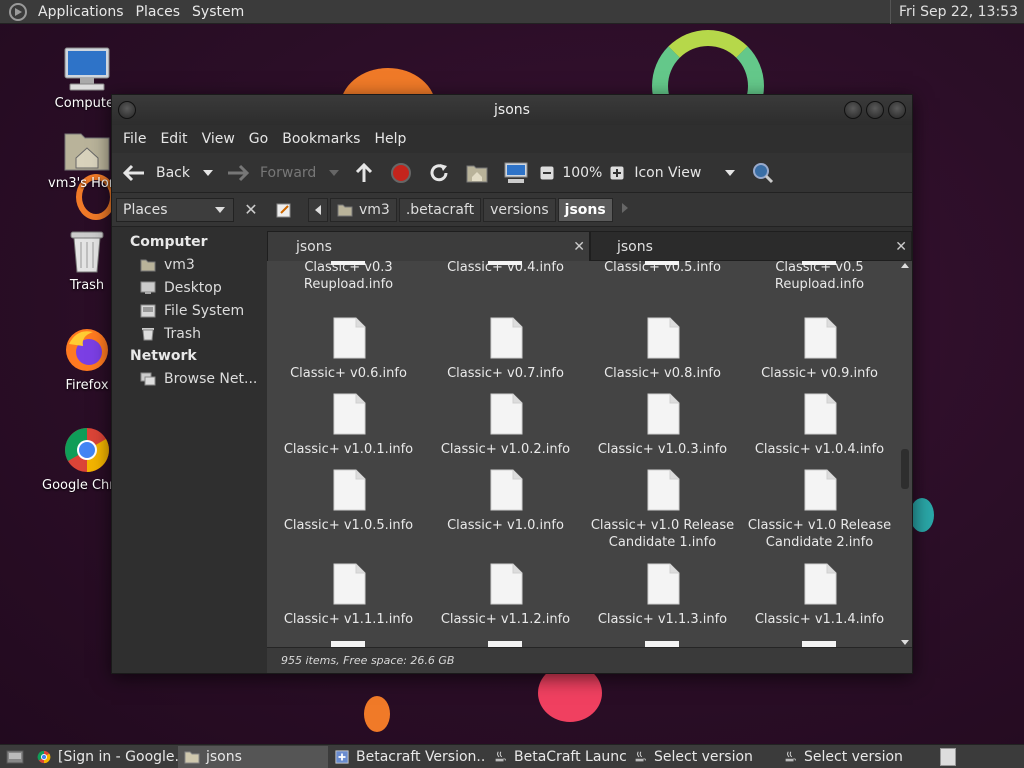  I want to click on sidebar-item-file-system: File System, so click(188, 310).